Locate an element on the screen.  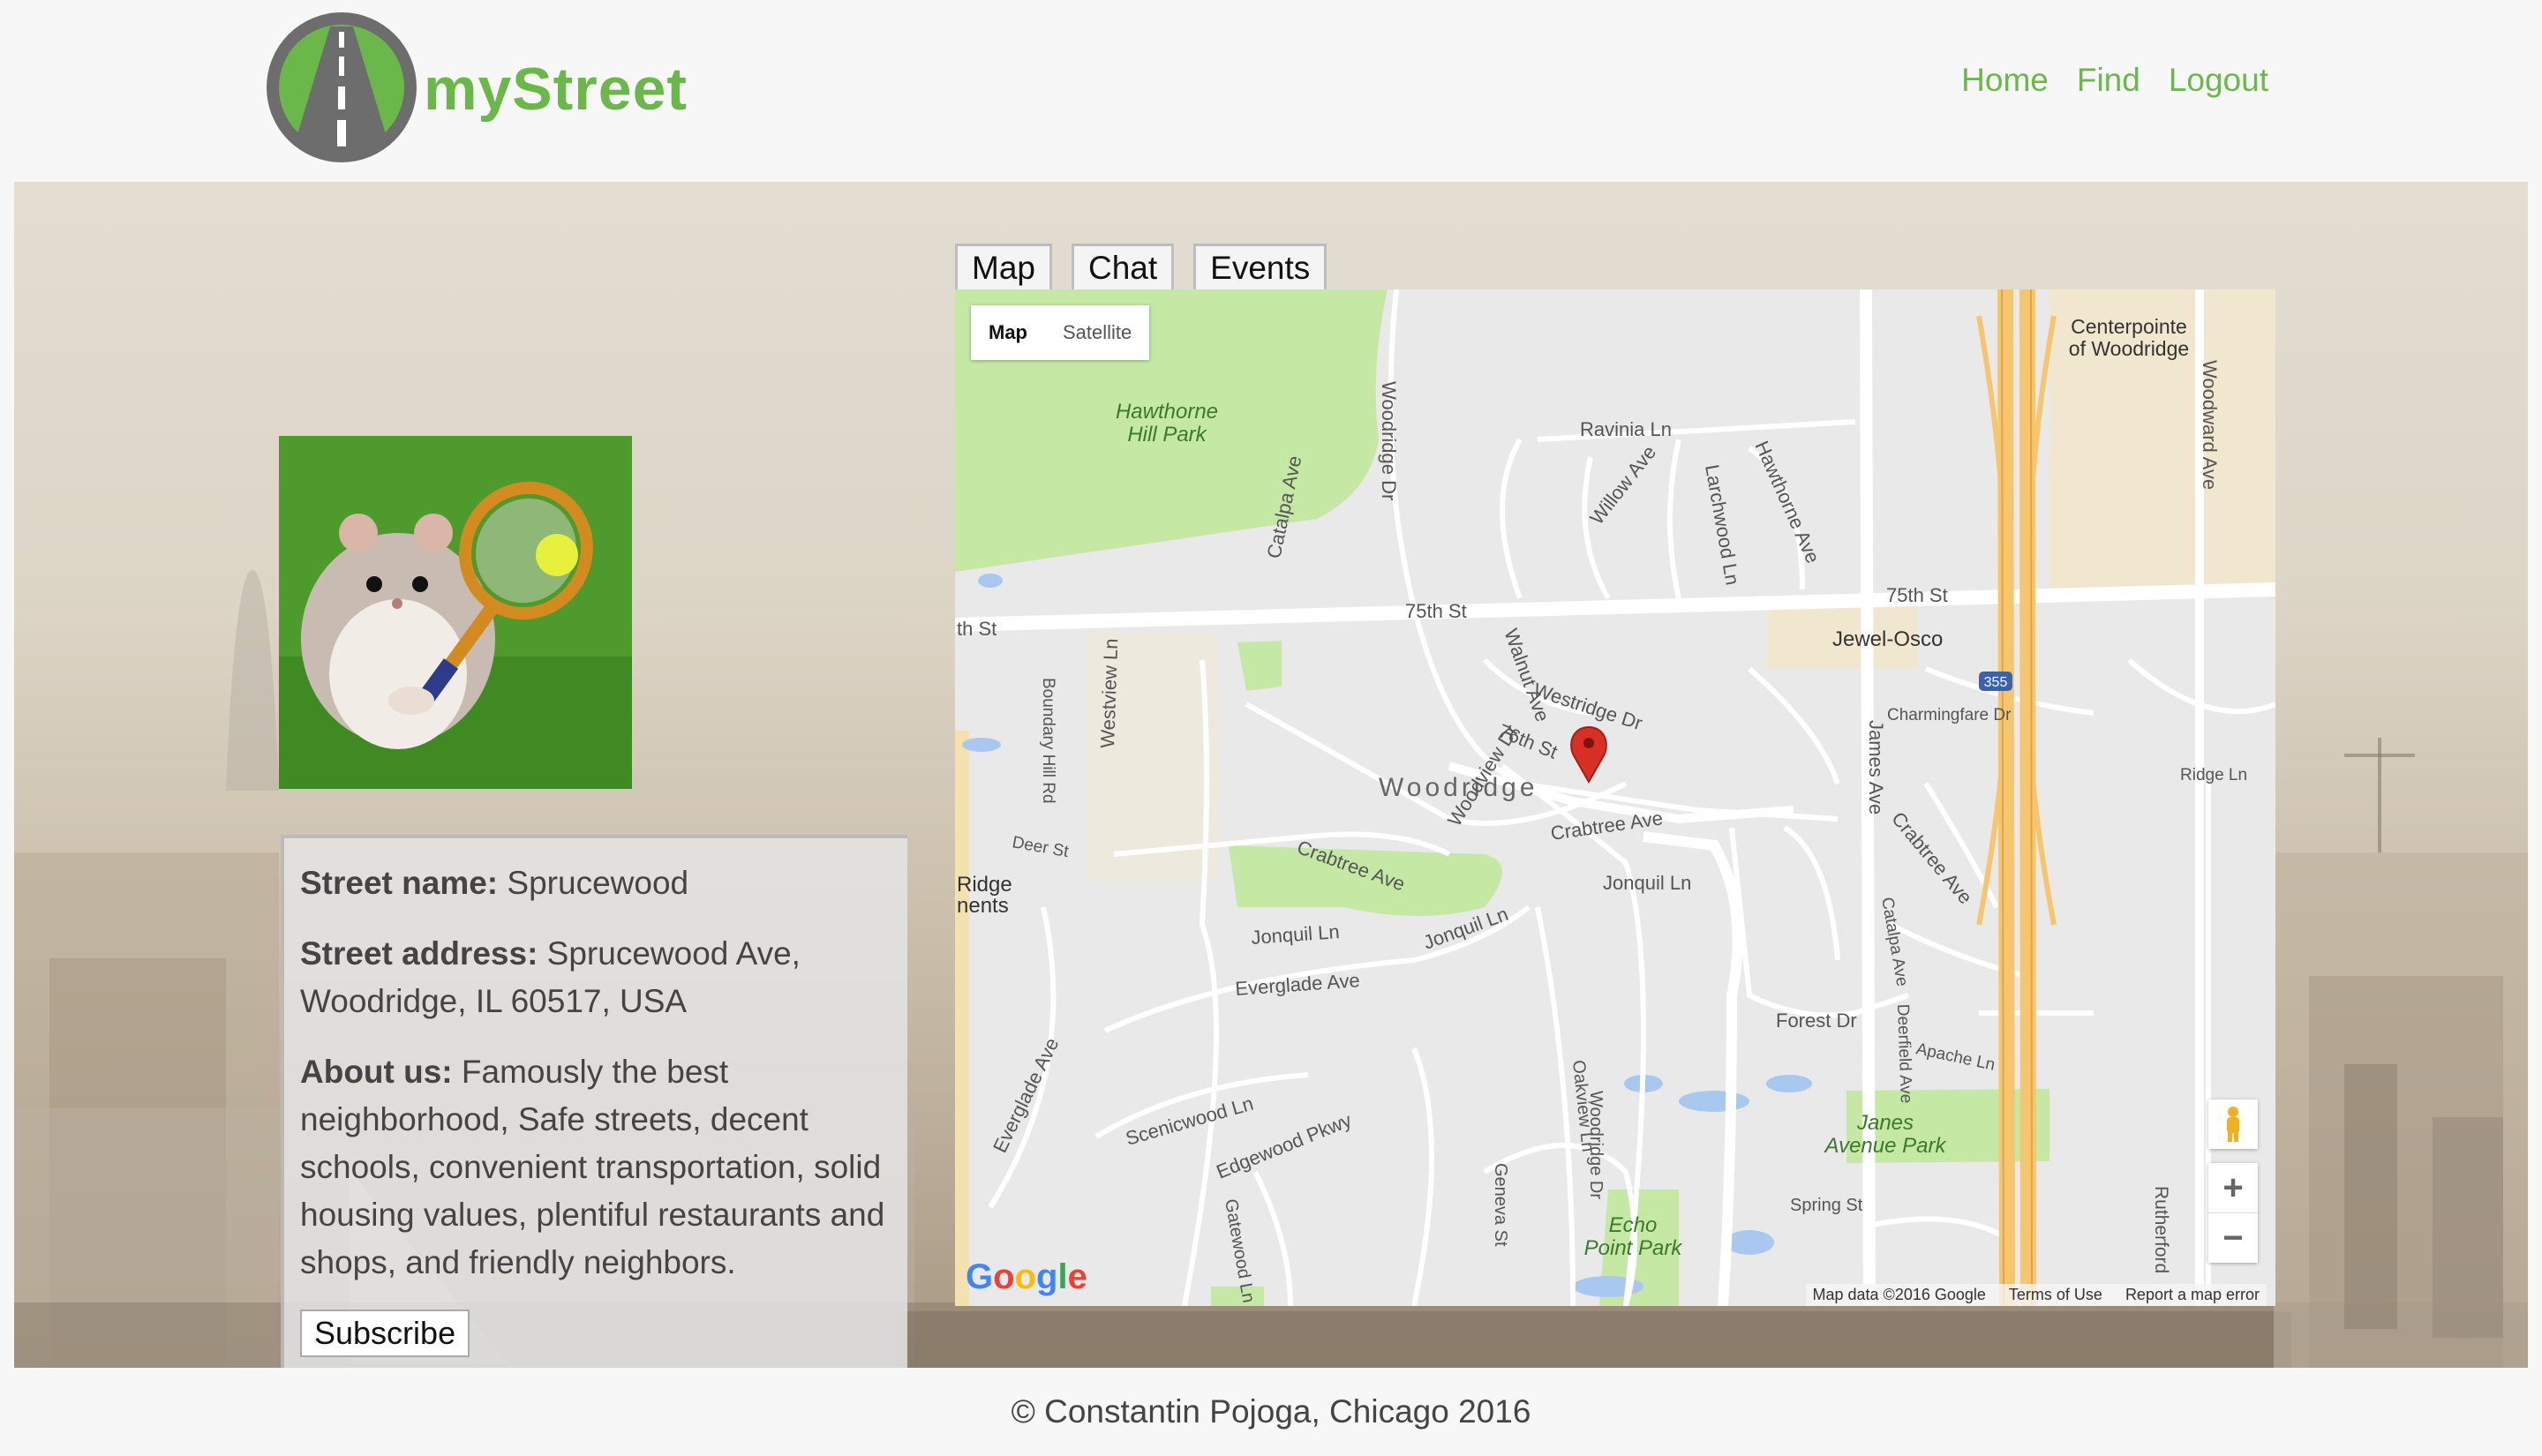
zoom-in-button: + is located at coordinates (2233, 1187).